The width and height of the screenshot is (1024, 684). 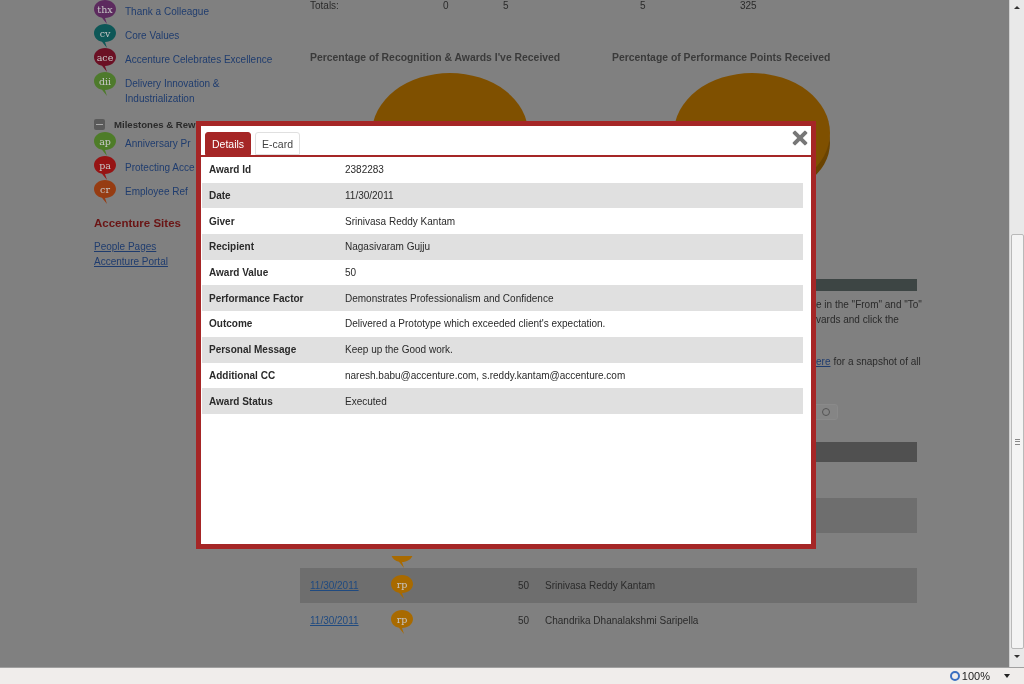 What do you see at coordinates (200, 89) in the screenshot?
I see `sidebar-link: Delivery Innovation & Industrialization` at bounding box center [200, 89].